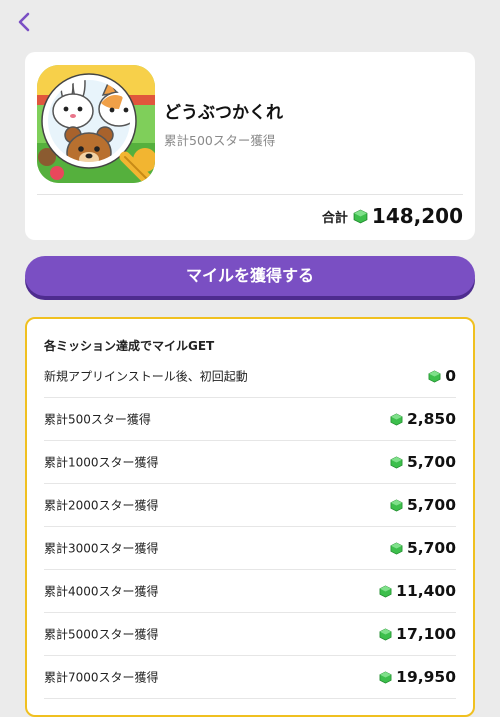 This screenshot has width=500, height=717. Describe the element at coordinates (431, 419) in the screenshot. I see `mission-reward-value: 2,850` at that location.